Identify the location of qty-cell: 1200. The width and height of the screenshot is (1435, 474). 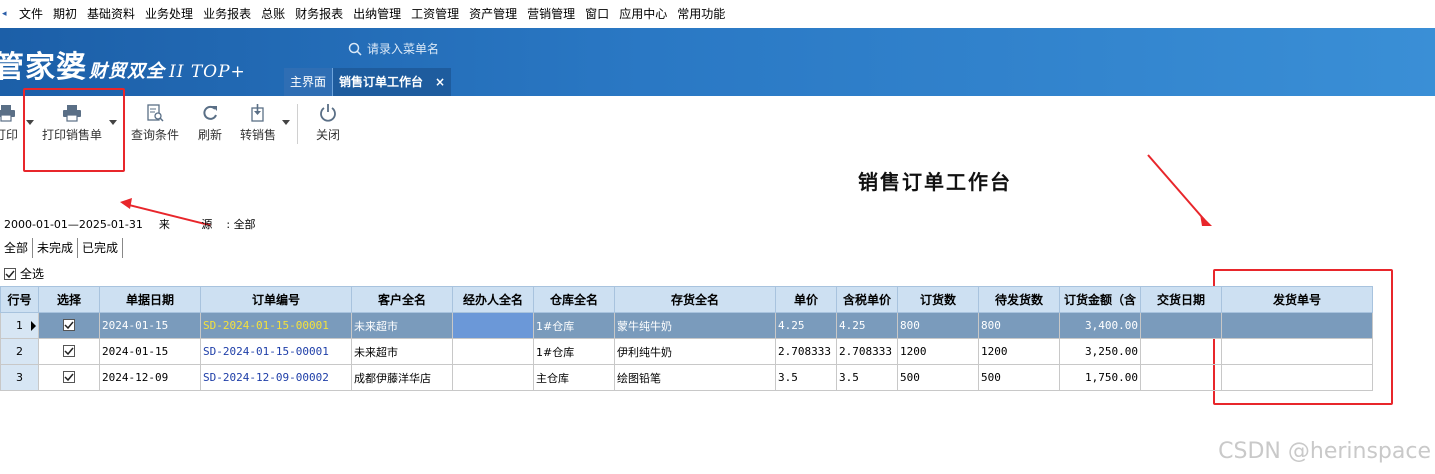
(938, 351).